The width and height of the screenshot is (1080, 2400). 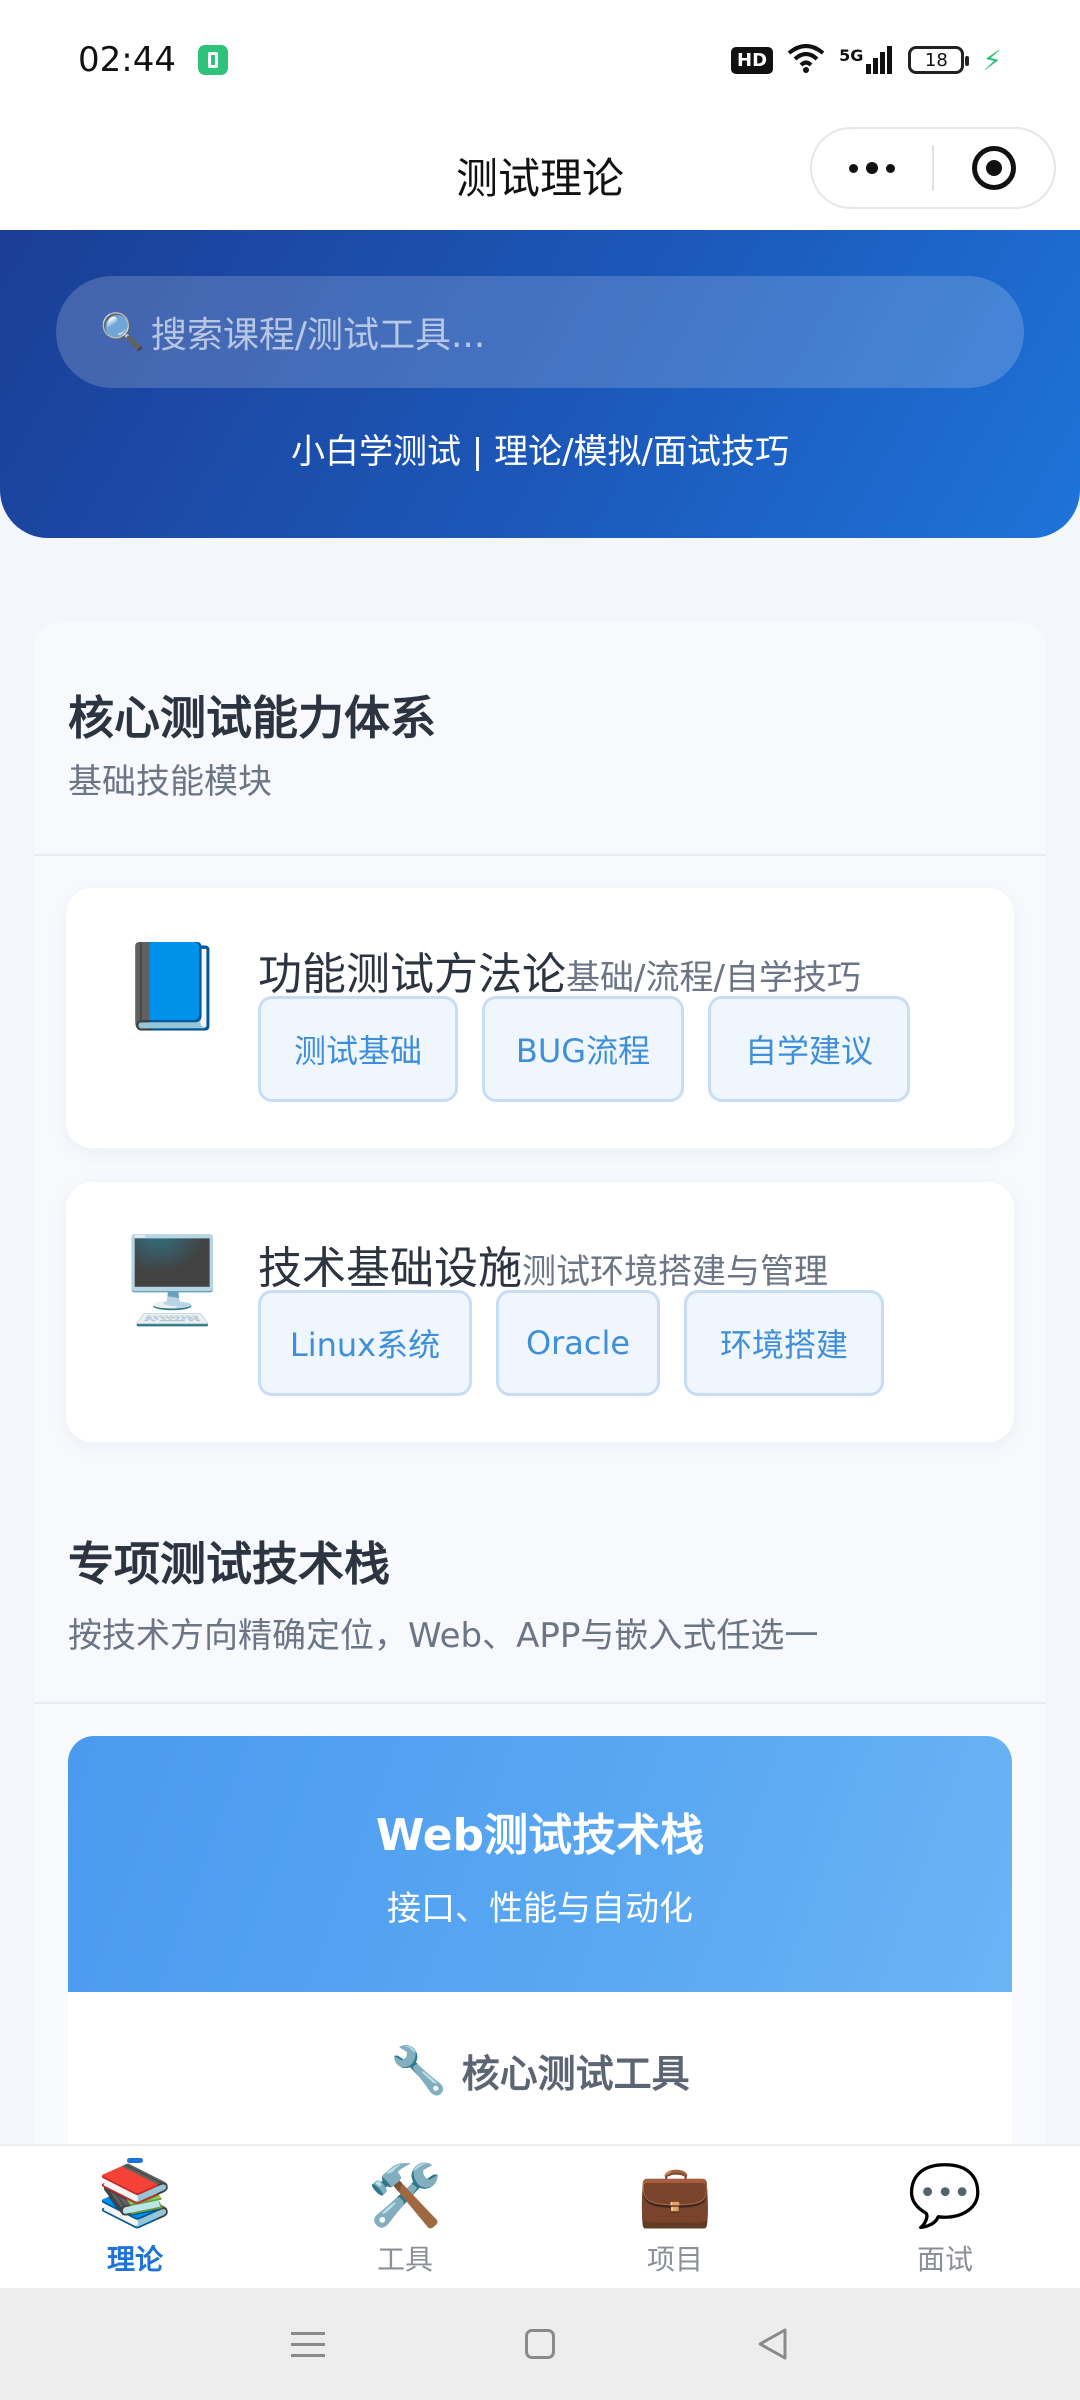 I want to click on speech-bubble-icon: 💬, so click(x=945, y=2196).